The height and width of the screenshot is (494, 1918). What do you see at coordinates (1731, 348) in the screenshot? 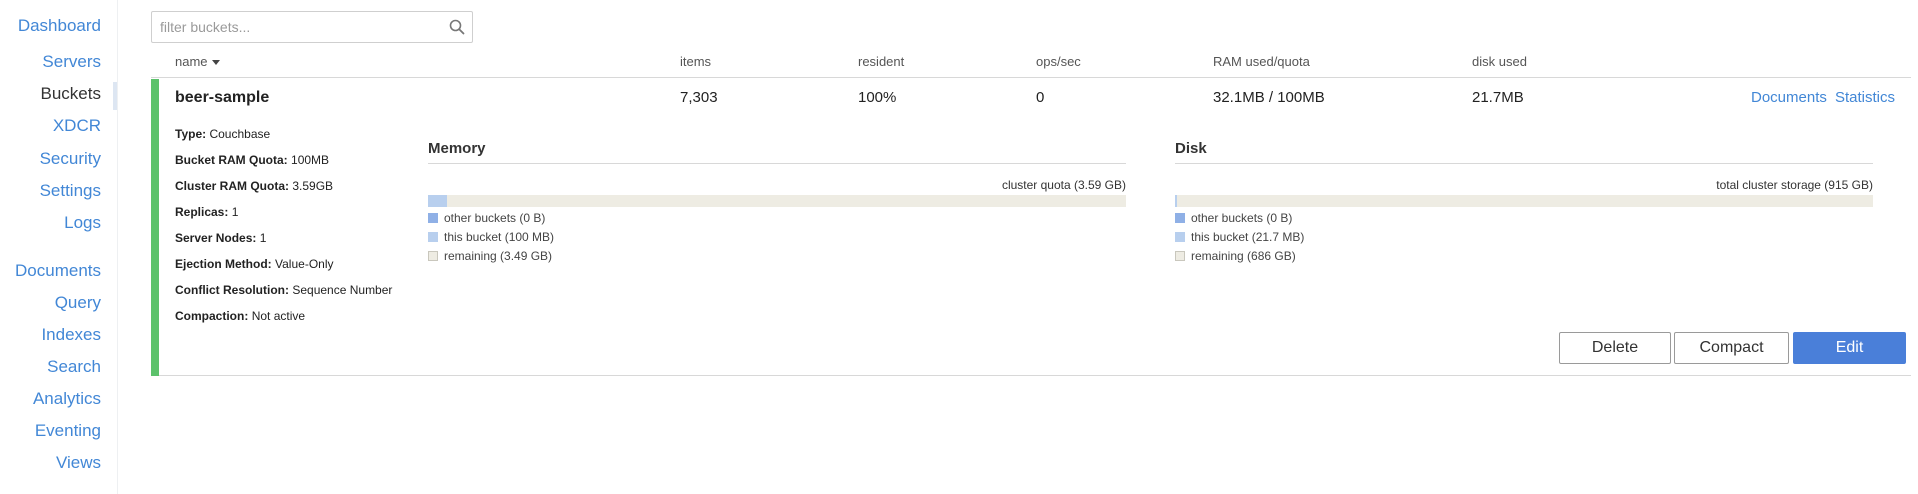
I see `compact-button: Compact` at bounding box center [1731, 348].